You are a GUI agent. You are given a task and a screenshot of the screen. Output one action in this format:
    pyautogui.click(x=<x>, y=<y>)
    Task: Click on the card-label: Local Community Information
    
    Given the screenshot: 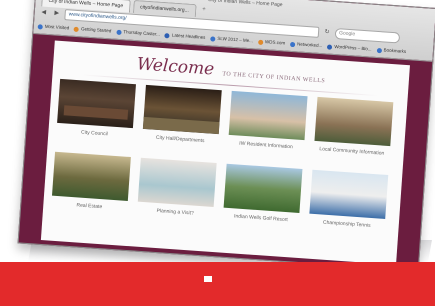 What is the action you would take?
    pyautogui.click(x=351, y=155)
    